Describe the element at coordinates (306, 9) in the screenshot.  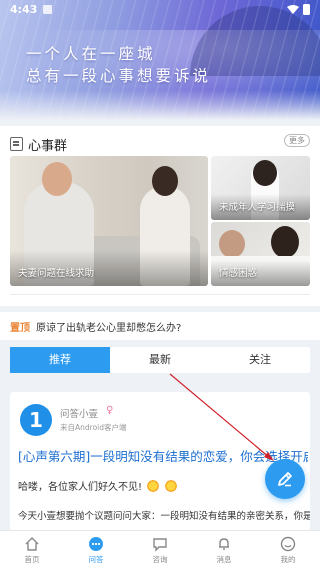
I see `battery-icon` at that location.